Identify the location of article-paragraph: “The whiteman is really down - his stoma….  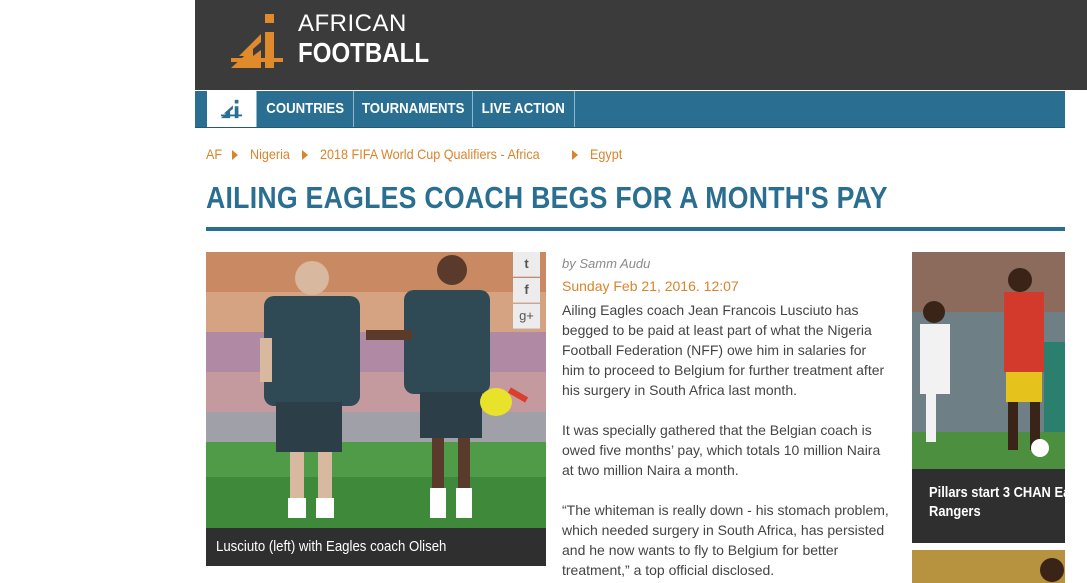
(725, 540).